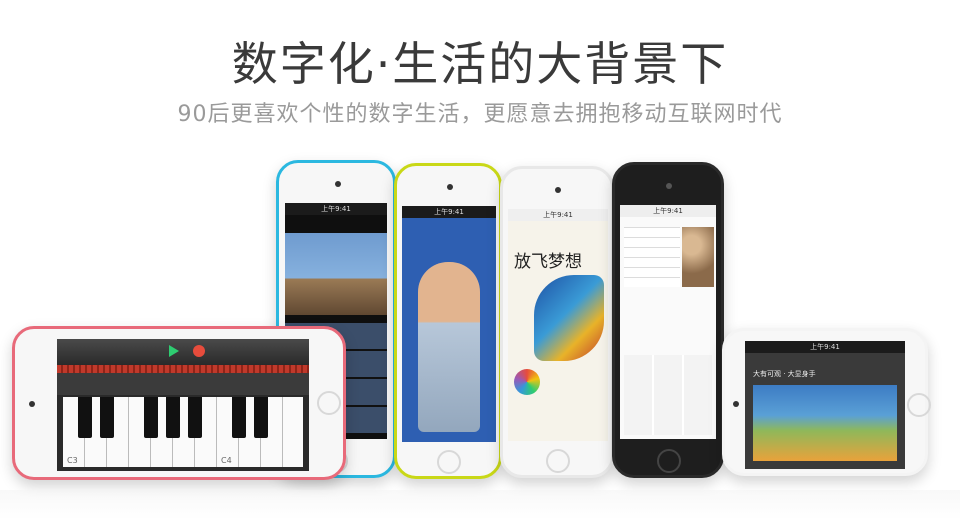  Describe the element at coordinates (784, 374) in the screenshot. I see `slide-title: 大有可观 · 大显身手` at that location.